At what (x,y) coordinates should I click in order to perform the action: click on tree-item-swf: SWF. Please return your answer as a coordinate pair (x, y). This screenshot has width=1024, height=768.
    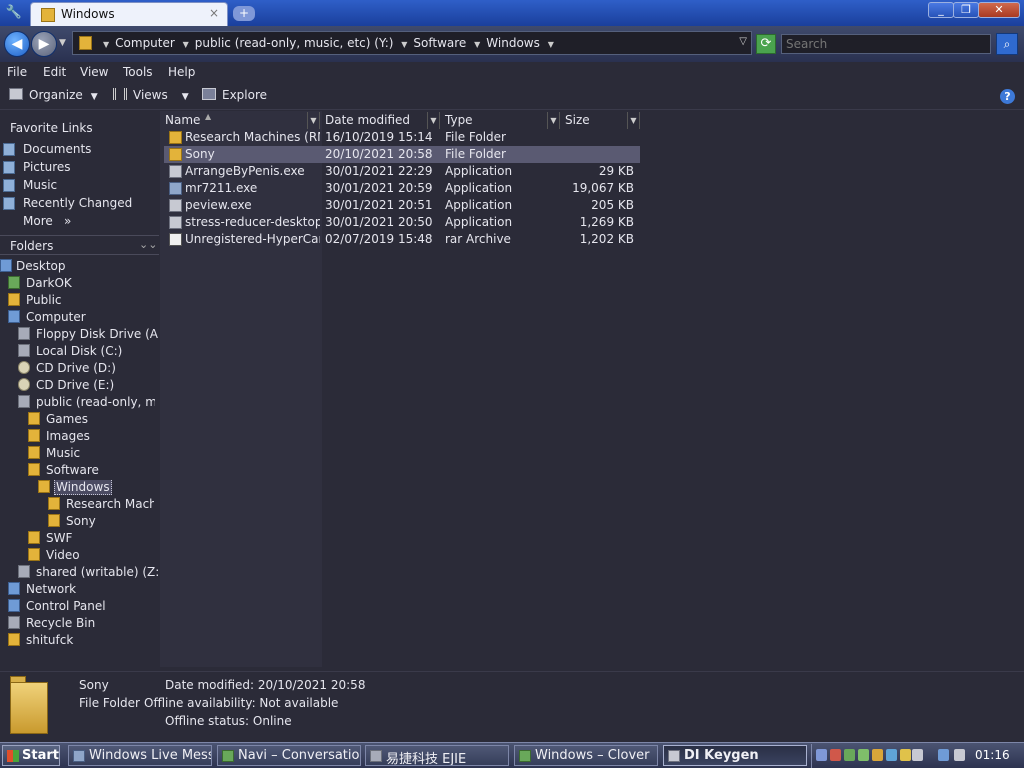
    Looking at the image, I should click on (93, 539).